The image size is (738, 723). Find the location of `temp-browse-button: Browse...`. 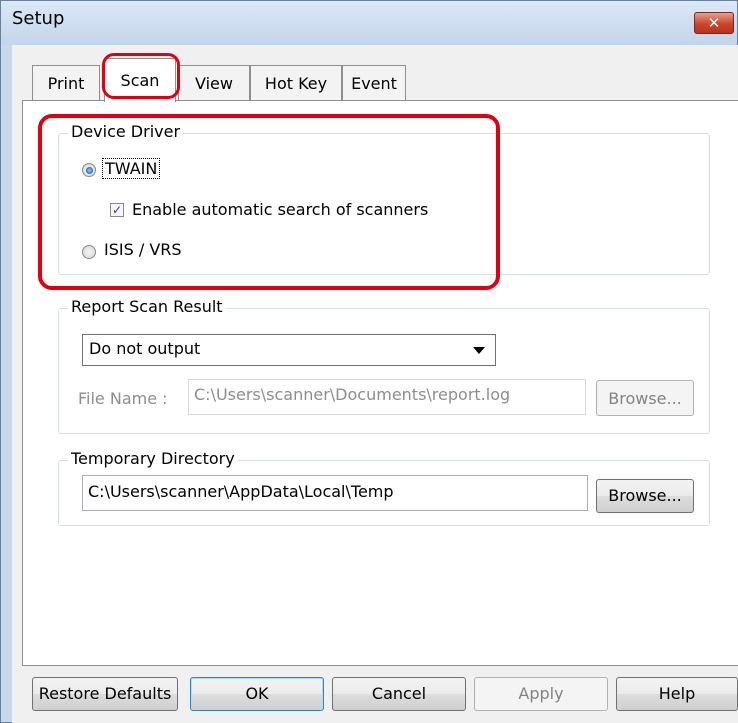

temp-browse-button: Browse... is located at coordinates (645, 496).